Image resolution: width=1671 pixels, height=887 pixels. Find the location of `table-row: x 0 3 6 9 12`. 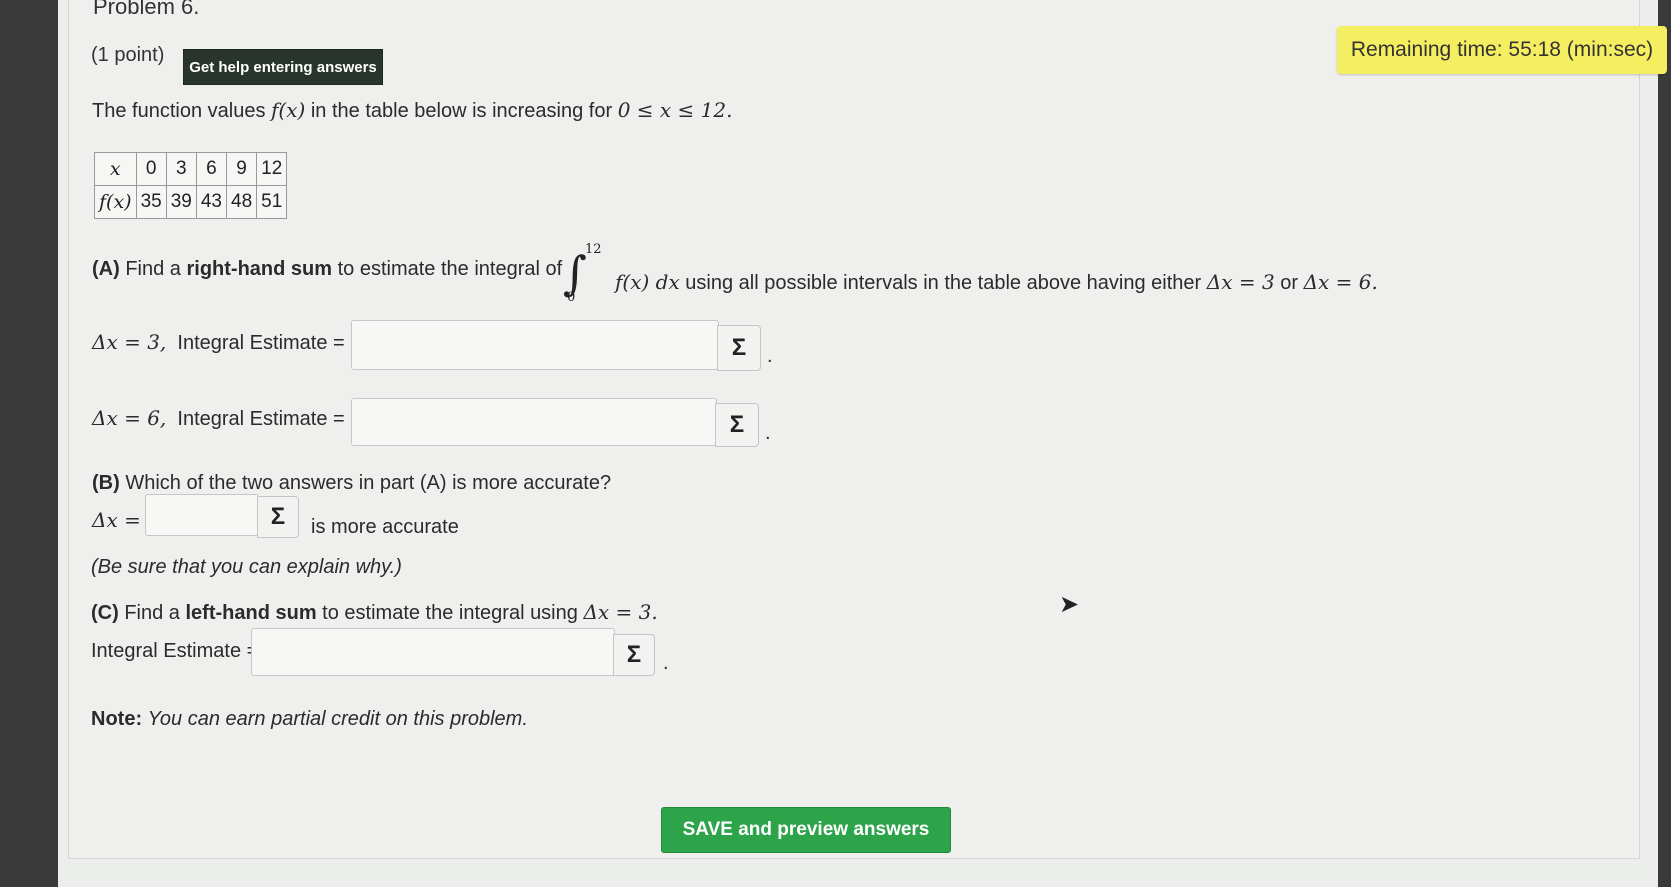

table-row: x 0 3 6 9 12 is located at coordinates (191, 169).